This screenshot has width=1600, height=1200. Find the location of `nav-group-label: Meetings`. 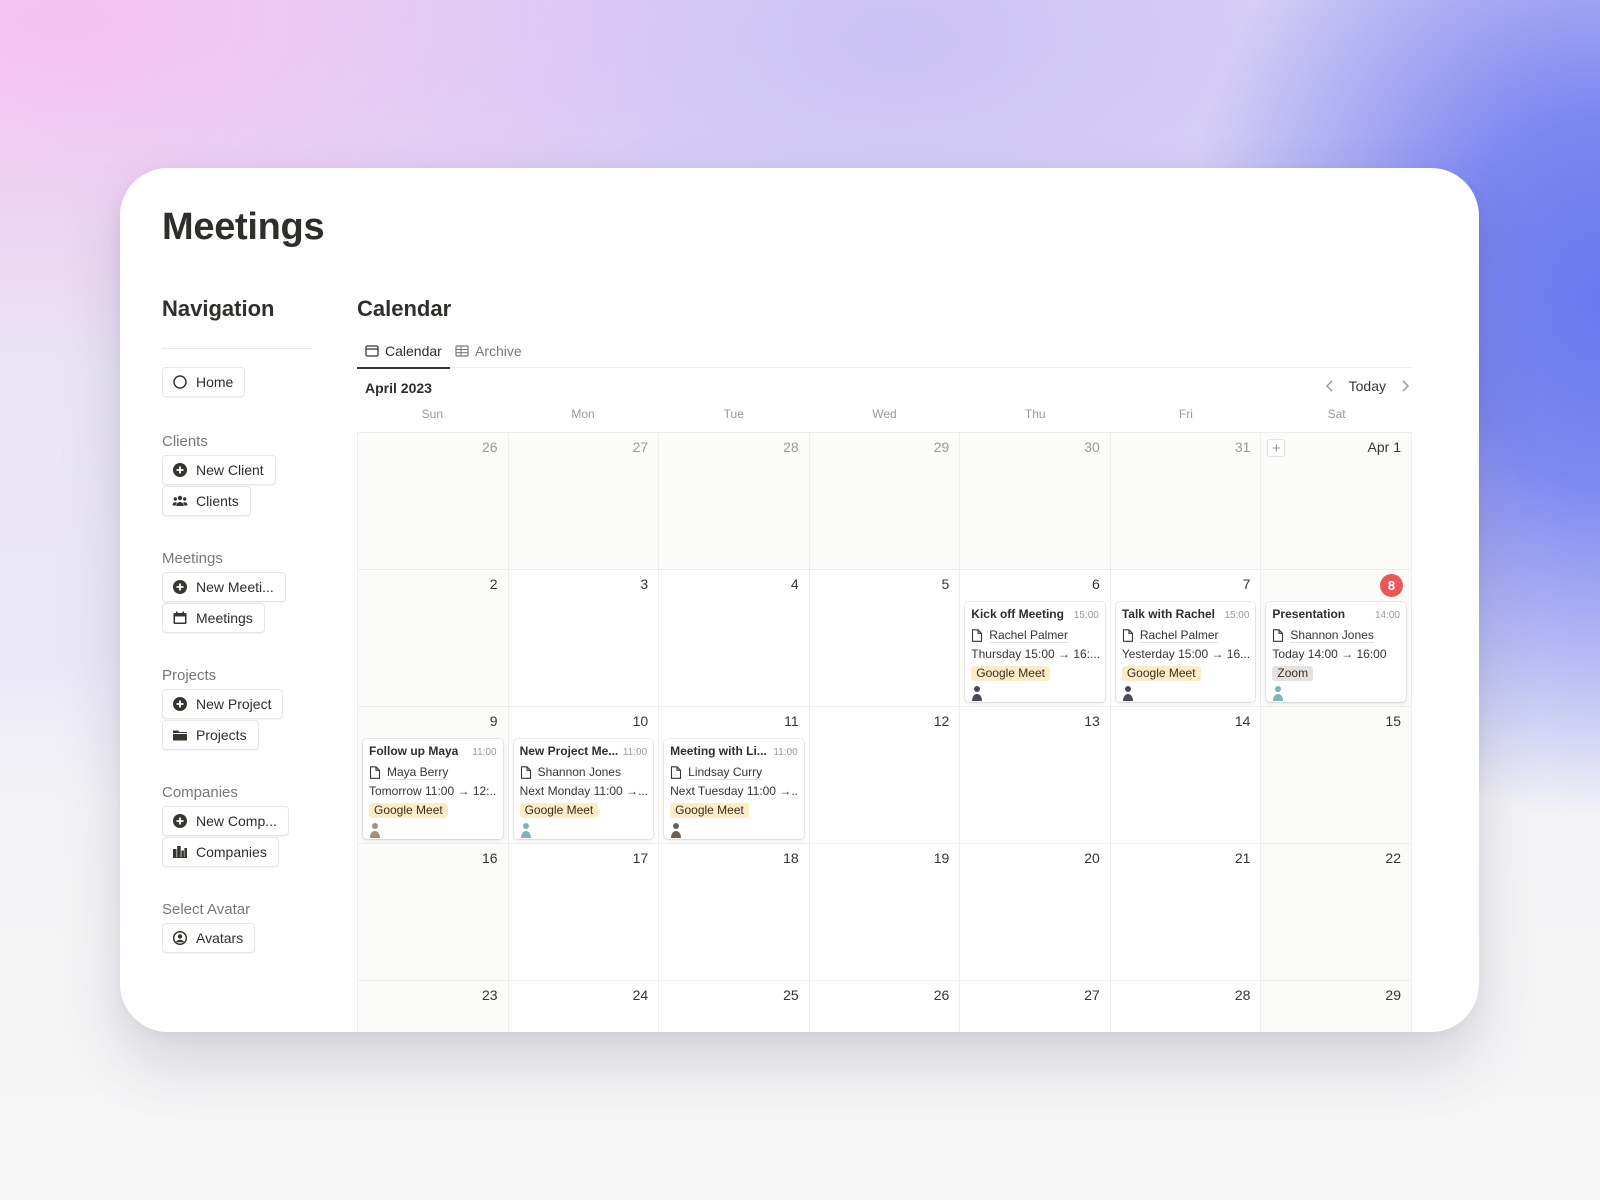

nav-group-label: Meetings is located at coordinates (192, 558).